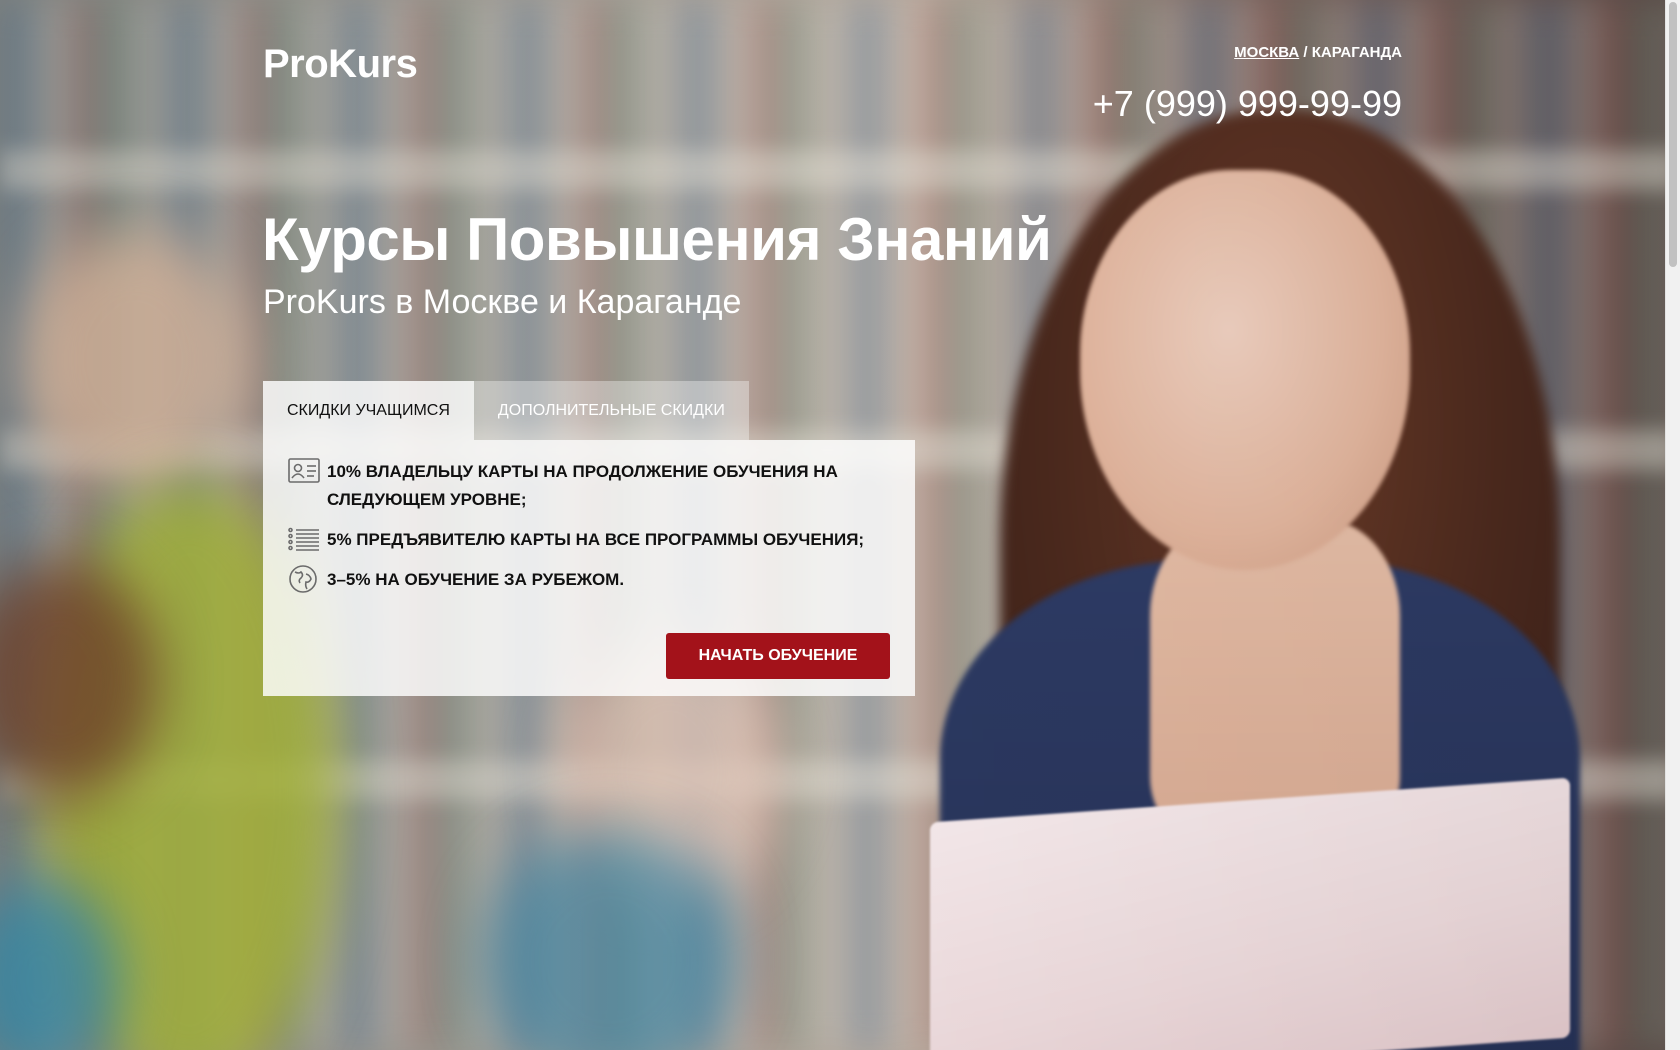 This screenshot has width=1680, height=1050. What do you see at coordinates (476, 579) in the screenshot?
I see `benefit-text: 3–5% НА ОБУЧЕНИЕ ЗА РУБЕЖОМ.` at bounding box center [476, 579].